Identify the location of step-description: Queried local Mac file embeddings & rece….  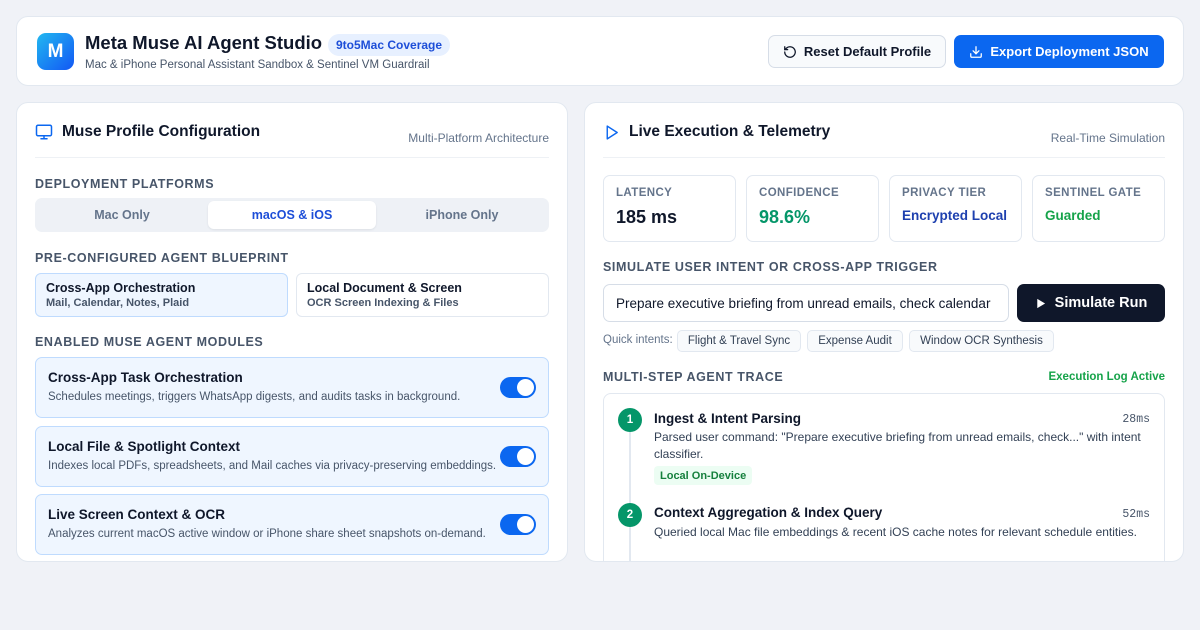
(895, 532).